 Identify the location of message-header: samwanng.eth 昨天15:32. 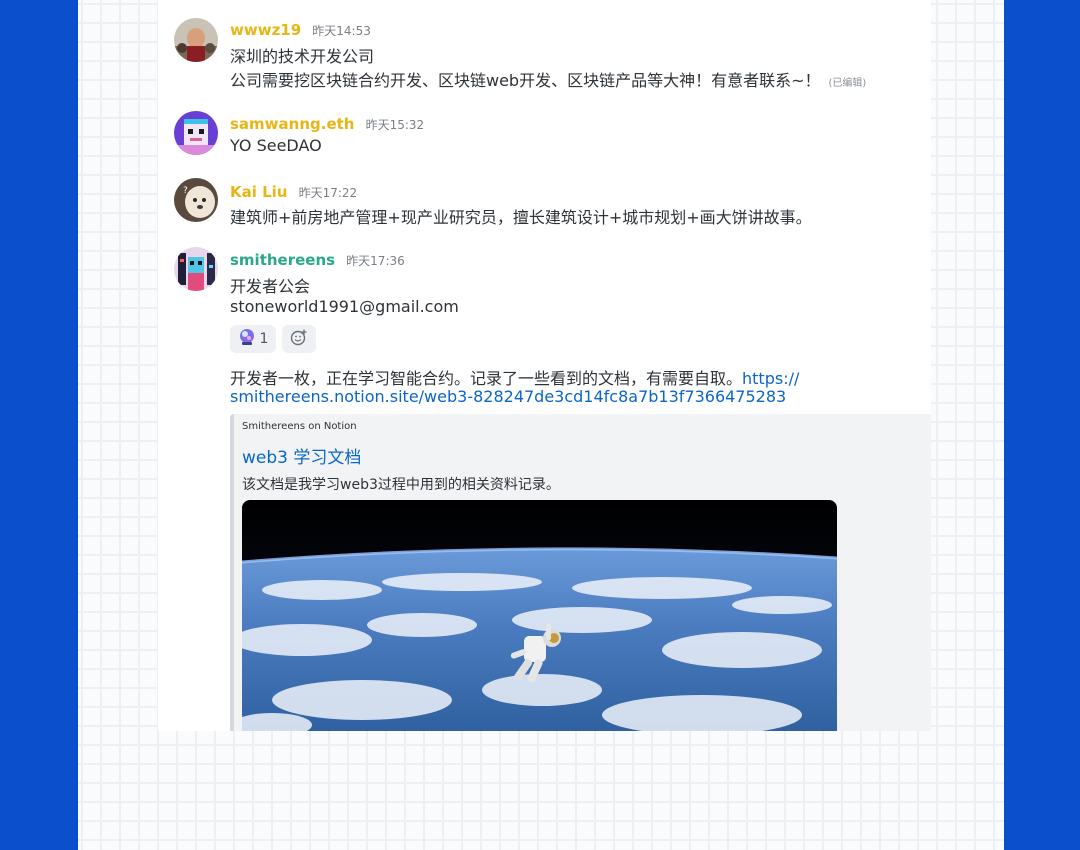
(327, 123).